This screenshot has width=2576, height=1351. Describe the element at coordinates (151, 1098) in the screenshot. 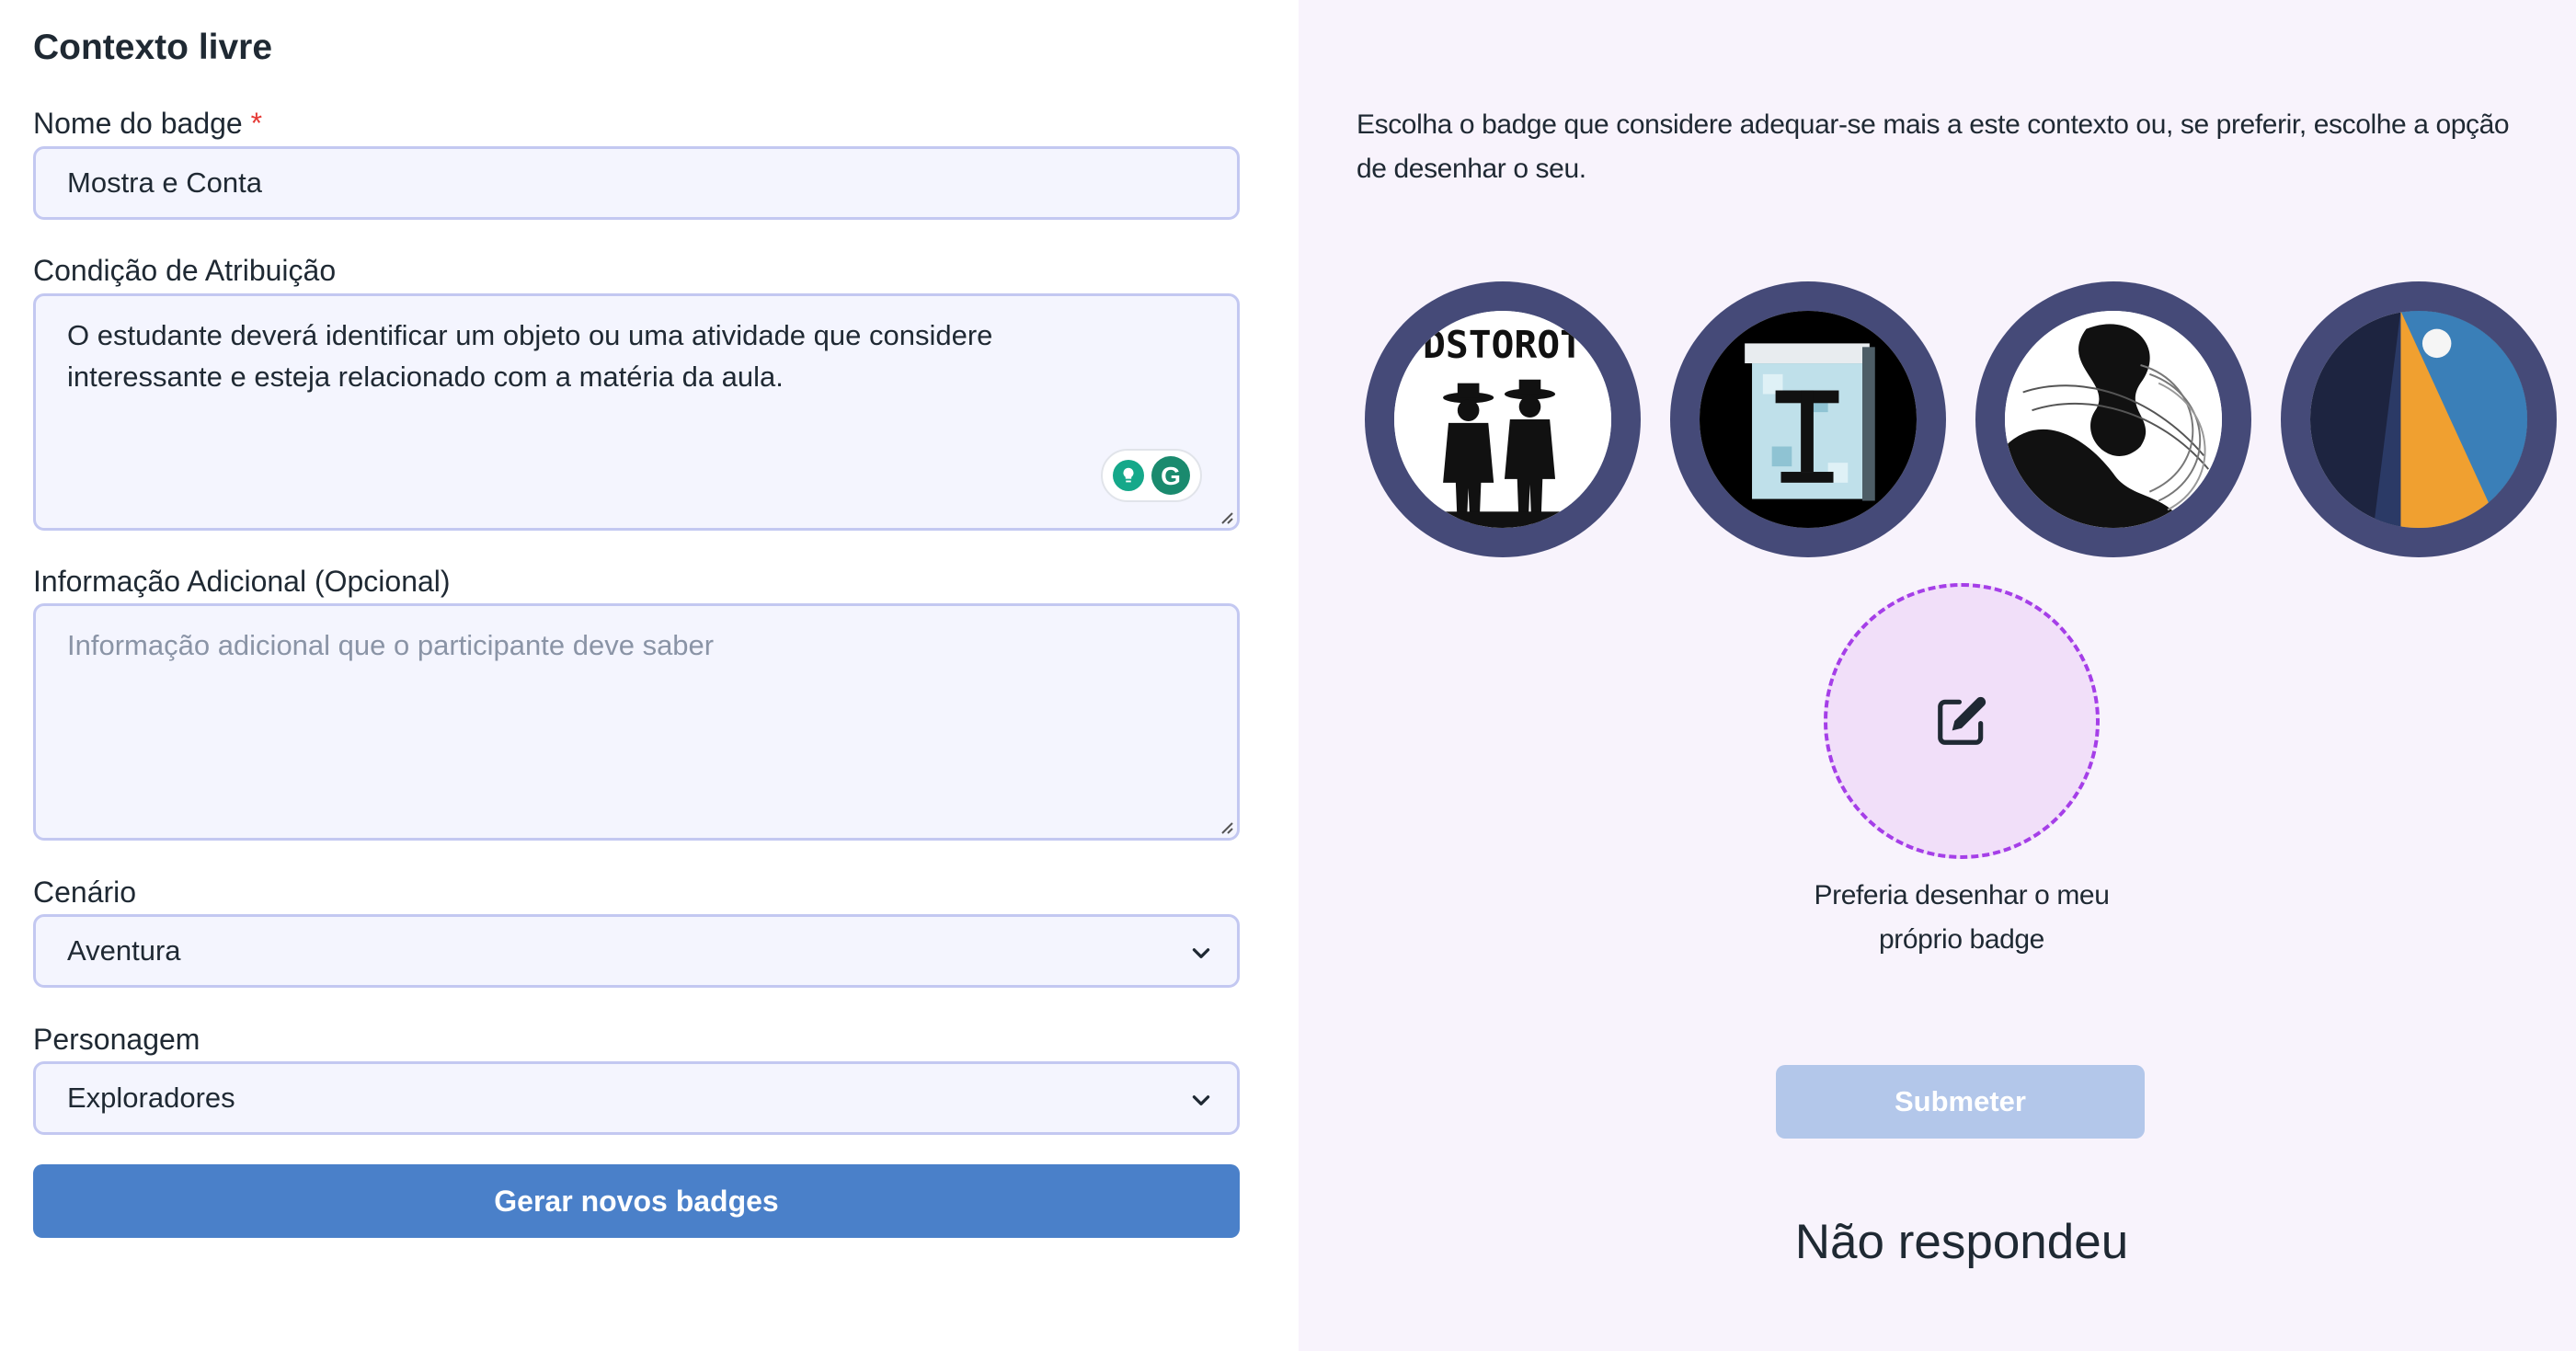

I see `character-selected-value: Exploradores` at that location.